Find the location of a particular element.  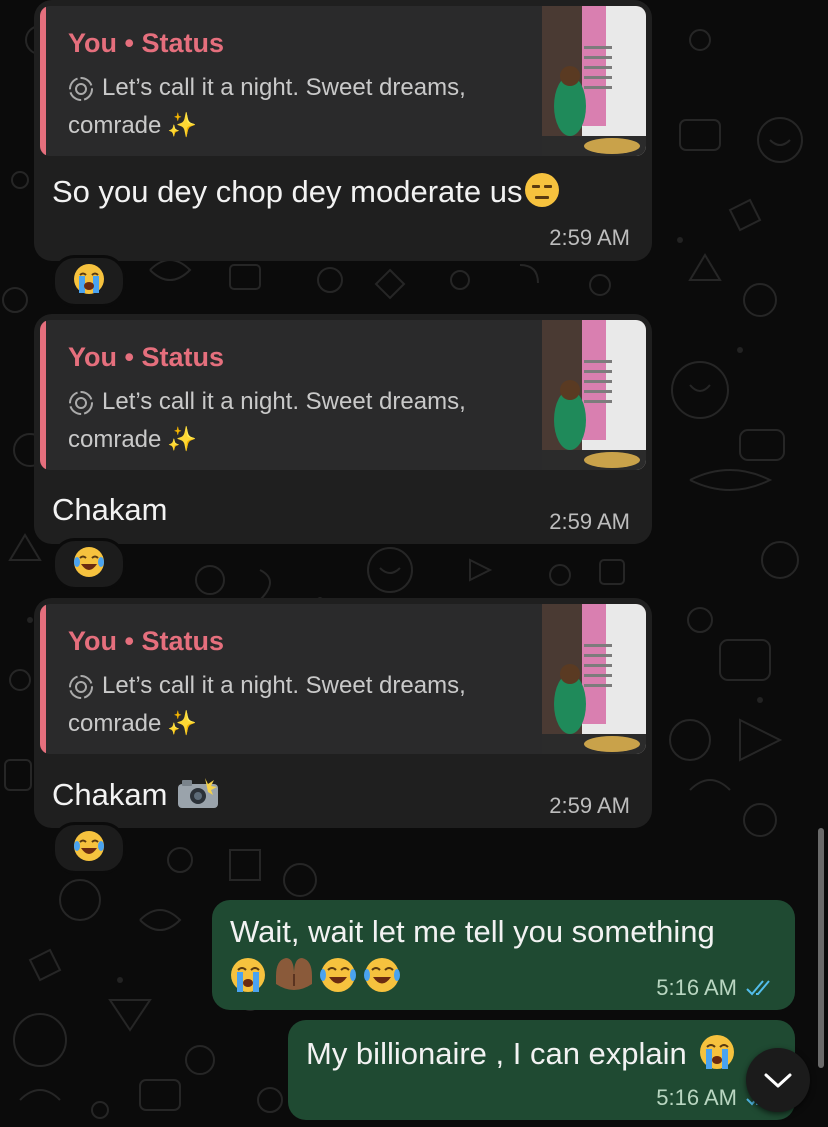

camera-with-flash-emoji is located at coordinates (198, 797).